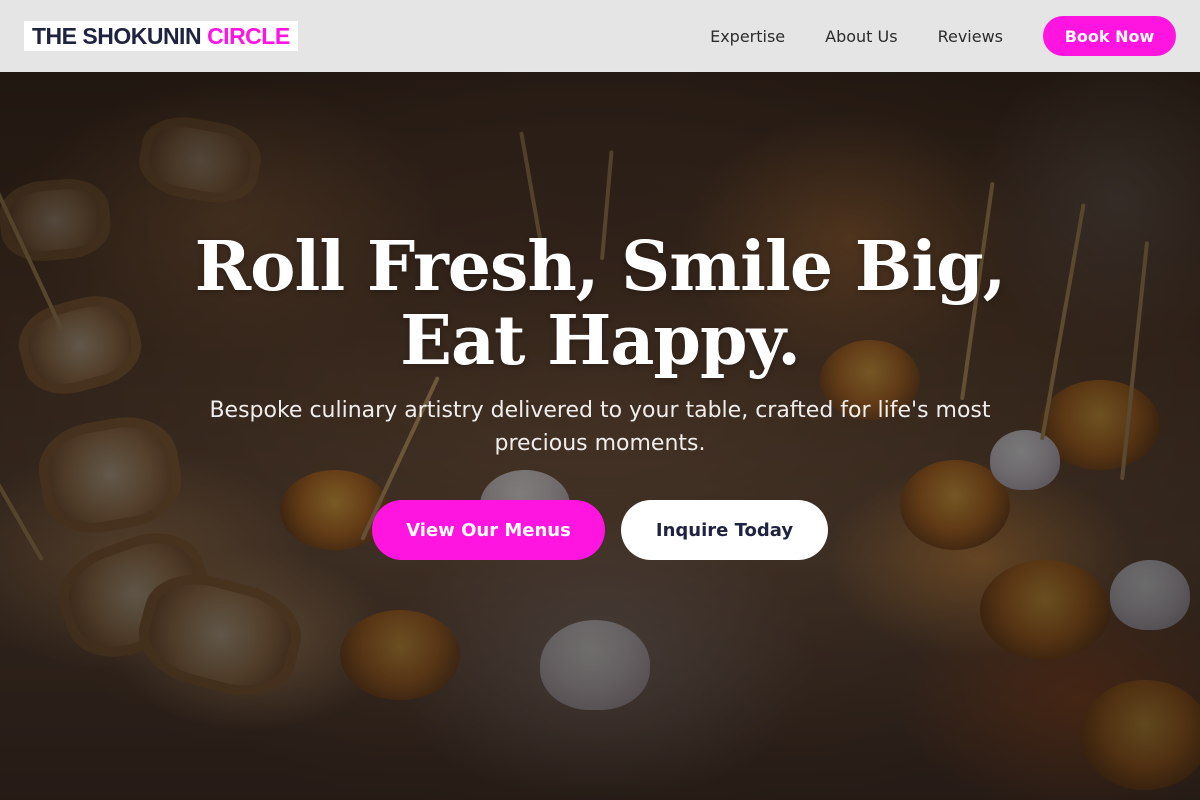 This screenshot has width=1200, height=800. I want to click on nav-links: Expertise About Us Reviews Book Now, so click(943, 36).